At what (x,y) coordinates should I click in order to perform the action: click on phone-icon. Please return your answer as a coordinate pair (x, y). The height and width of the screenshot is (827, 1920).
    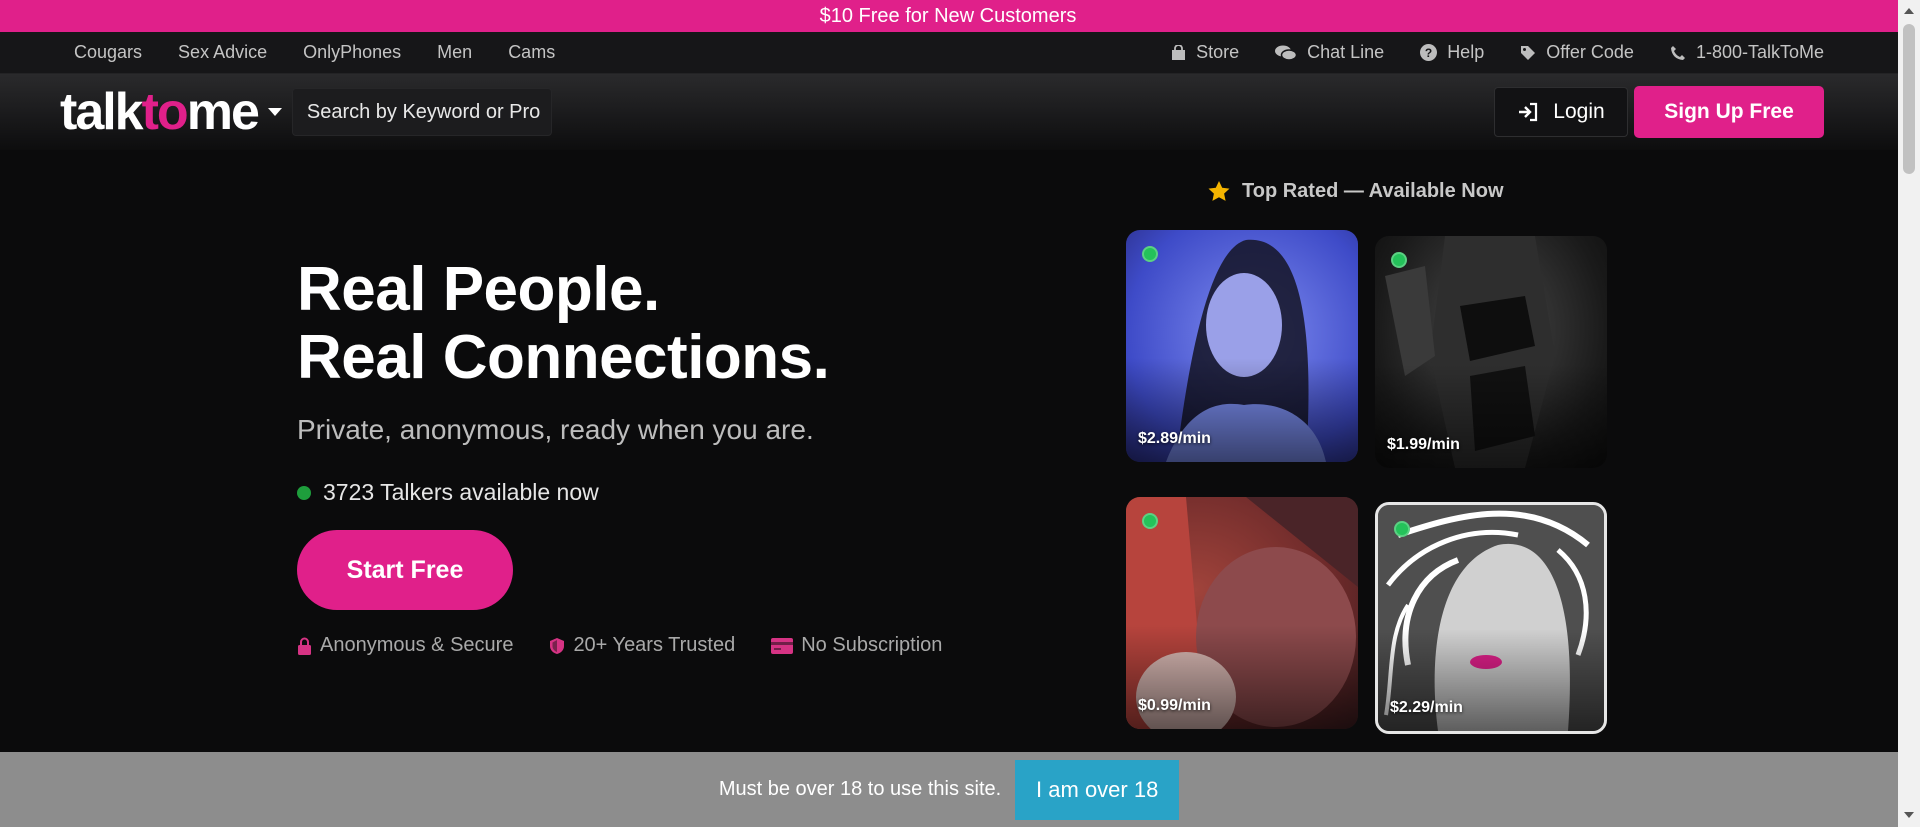
    Looking at the image, I should click on (1677, 52).